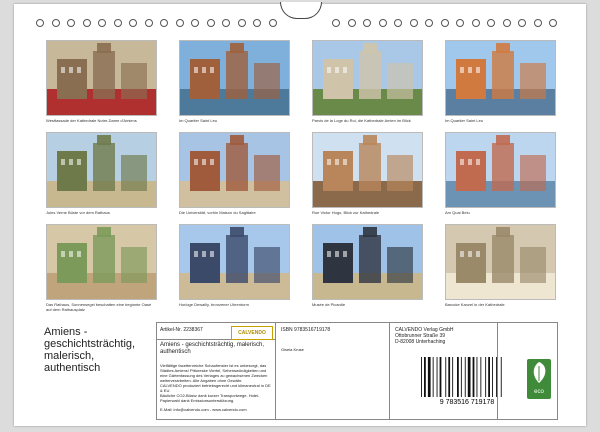 The image size is (600, 432). Describe the element at coordinates (539, 392) in the screenshot. I see `eco-label: eco` at that location.